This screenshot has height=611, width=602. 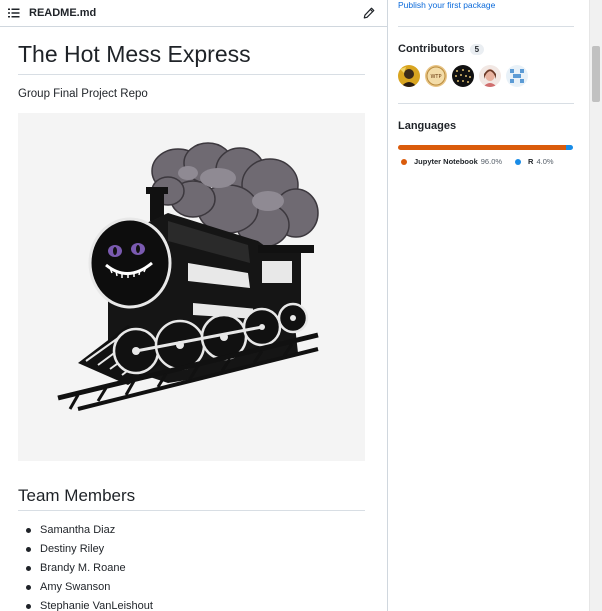 What do you see at coordinates (191, 57) in the screenshot?
I see `page-title: The Hot Mess Express` at bounding box center [191, 57].